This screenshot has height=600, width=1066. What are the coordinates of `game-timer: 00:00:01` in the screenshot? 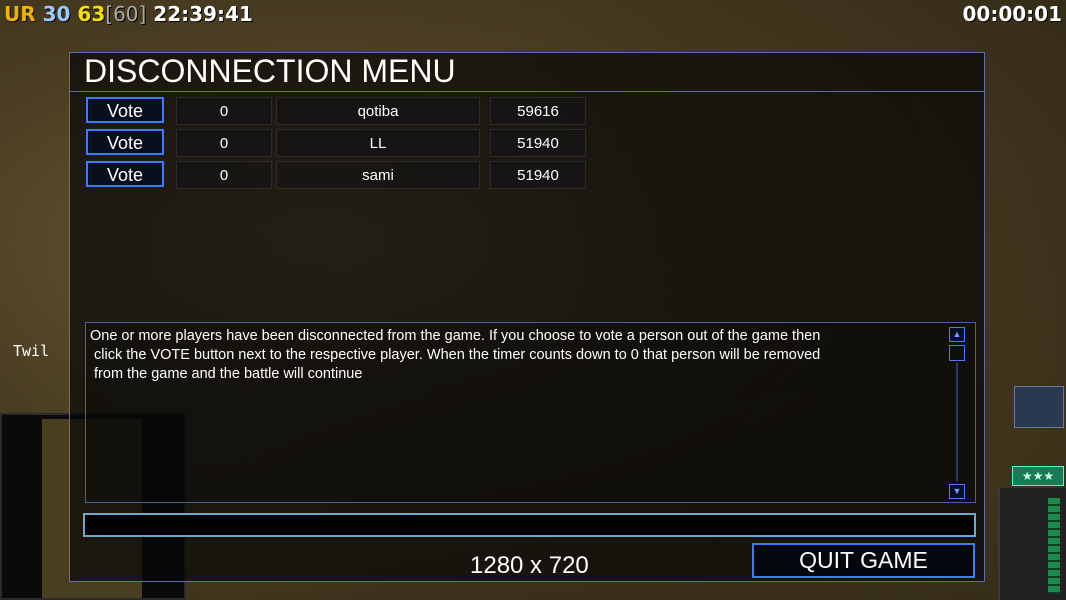 It's located at (1012, 14).